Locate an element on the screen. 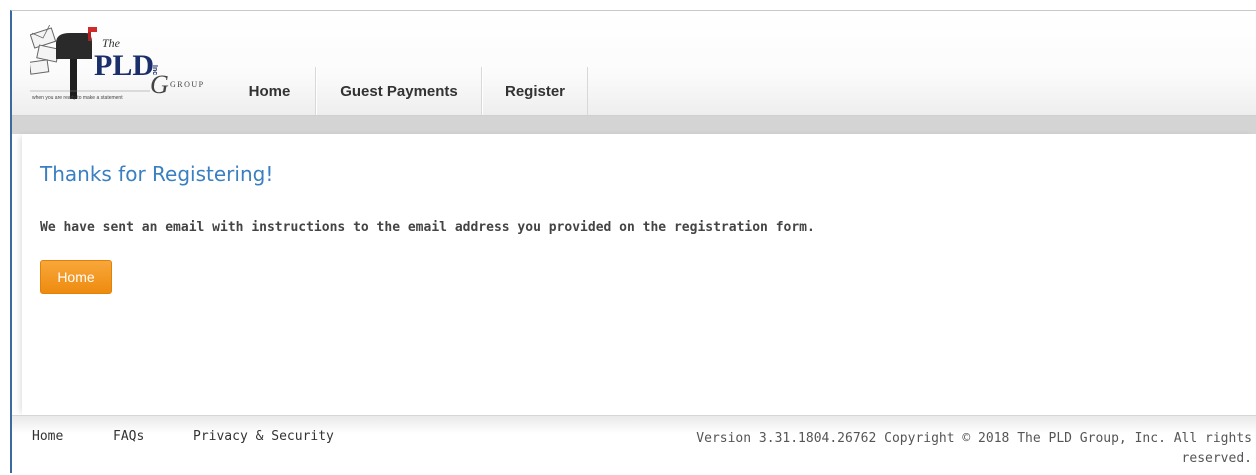  logo-graphic-icon: The PLD Inc G GROUP is located at coordinates (116, 61).